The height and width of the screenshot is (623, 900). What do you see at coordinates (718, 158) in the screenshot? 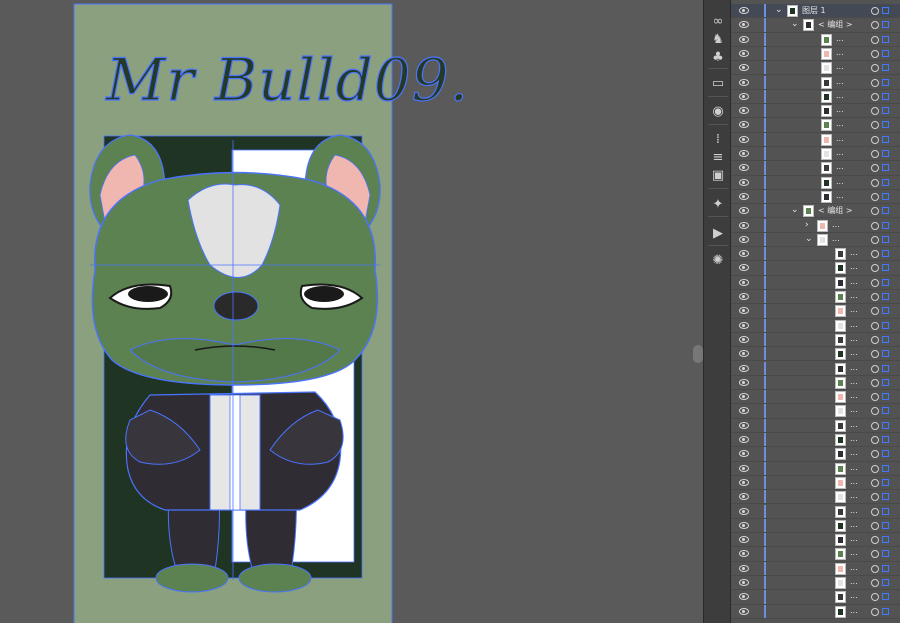
I see `align-left-icon: ≡` at bounding box center [718, 158].